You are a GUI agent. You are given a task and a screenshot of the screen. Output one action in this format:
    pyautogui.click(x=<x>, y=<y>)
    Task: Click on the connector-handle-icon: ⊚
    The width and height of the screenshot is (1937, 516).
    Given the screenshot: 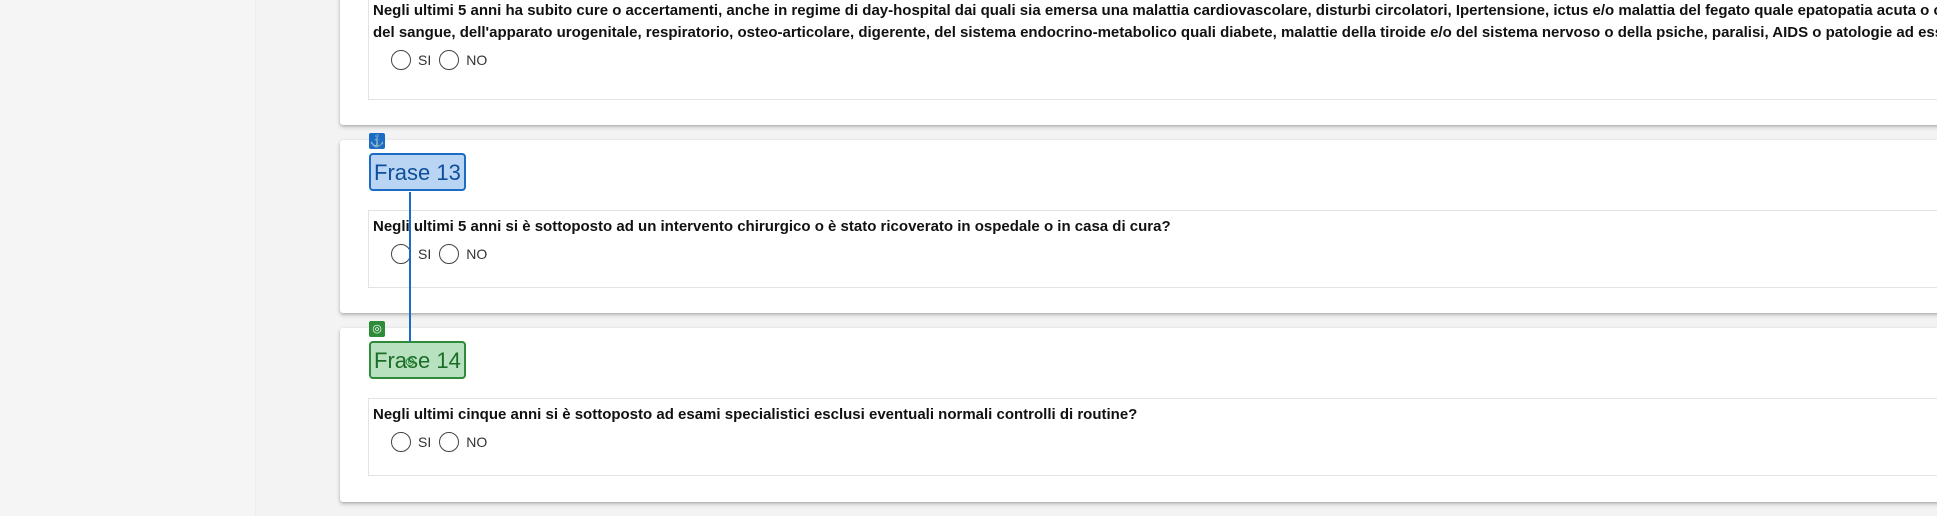 What is the action you would take?
    pyautogui.click(x=410, y=362)
    